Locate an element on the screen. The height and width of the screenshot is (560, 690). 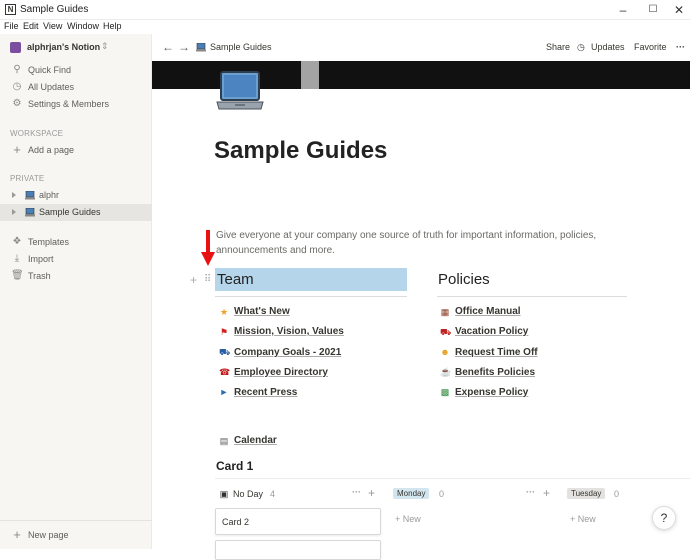
policies-divider is located at coordinates (532, 296).